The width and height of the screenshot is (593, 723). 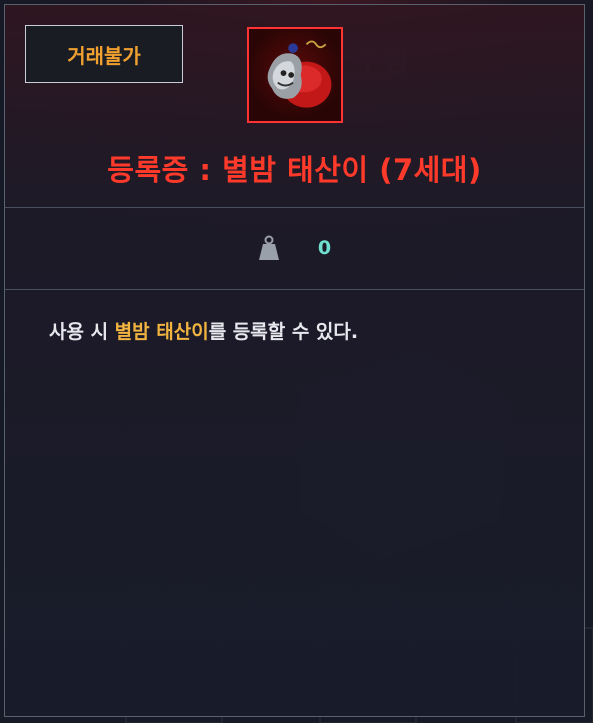 I want to click on description-highlight: 별밤 태산이, so click(x=161, y=332).